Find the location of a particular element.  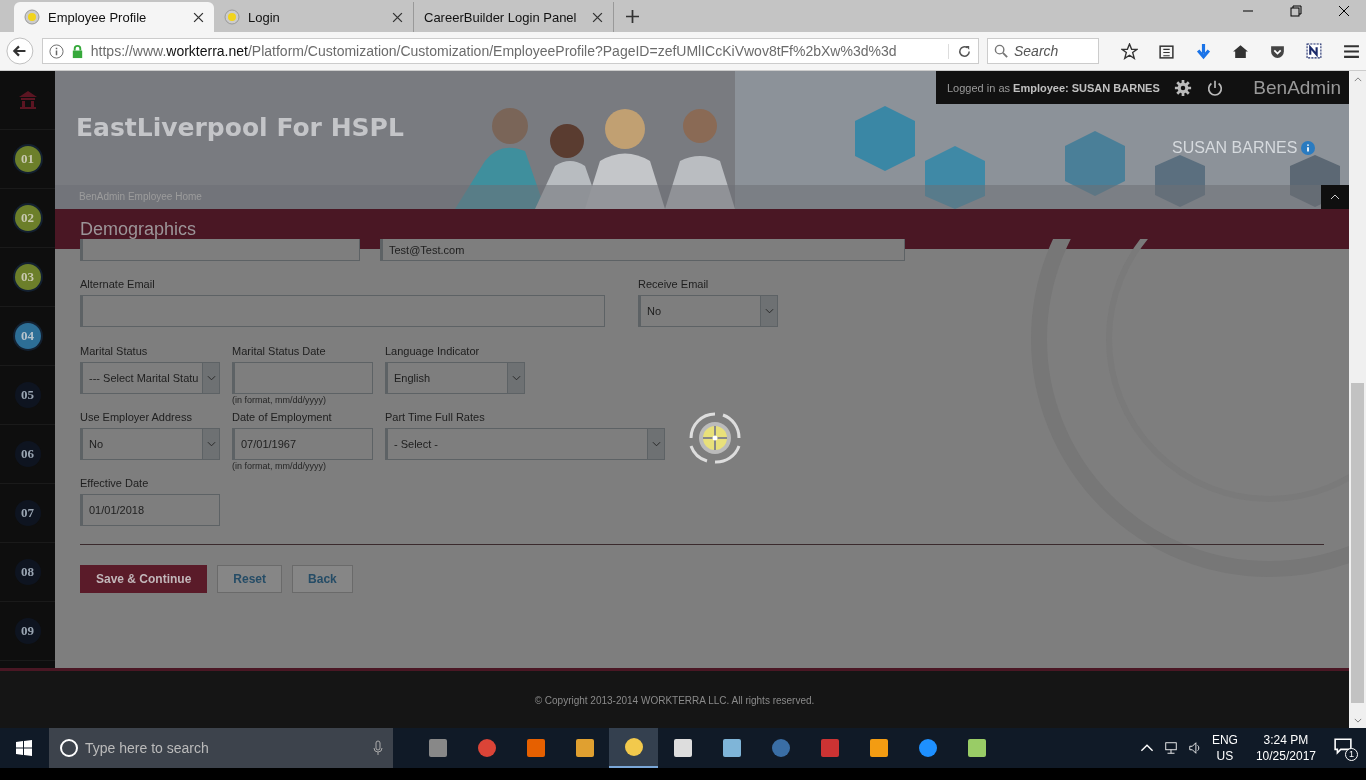

restore-icon is located at coordinates (1296, 10).